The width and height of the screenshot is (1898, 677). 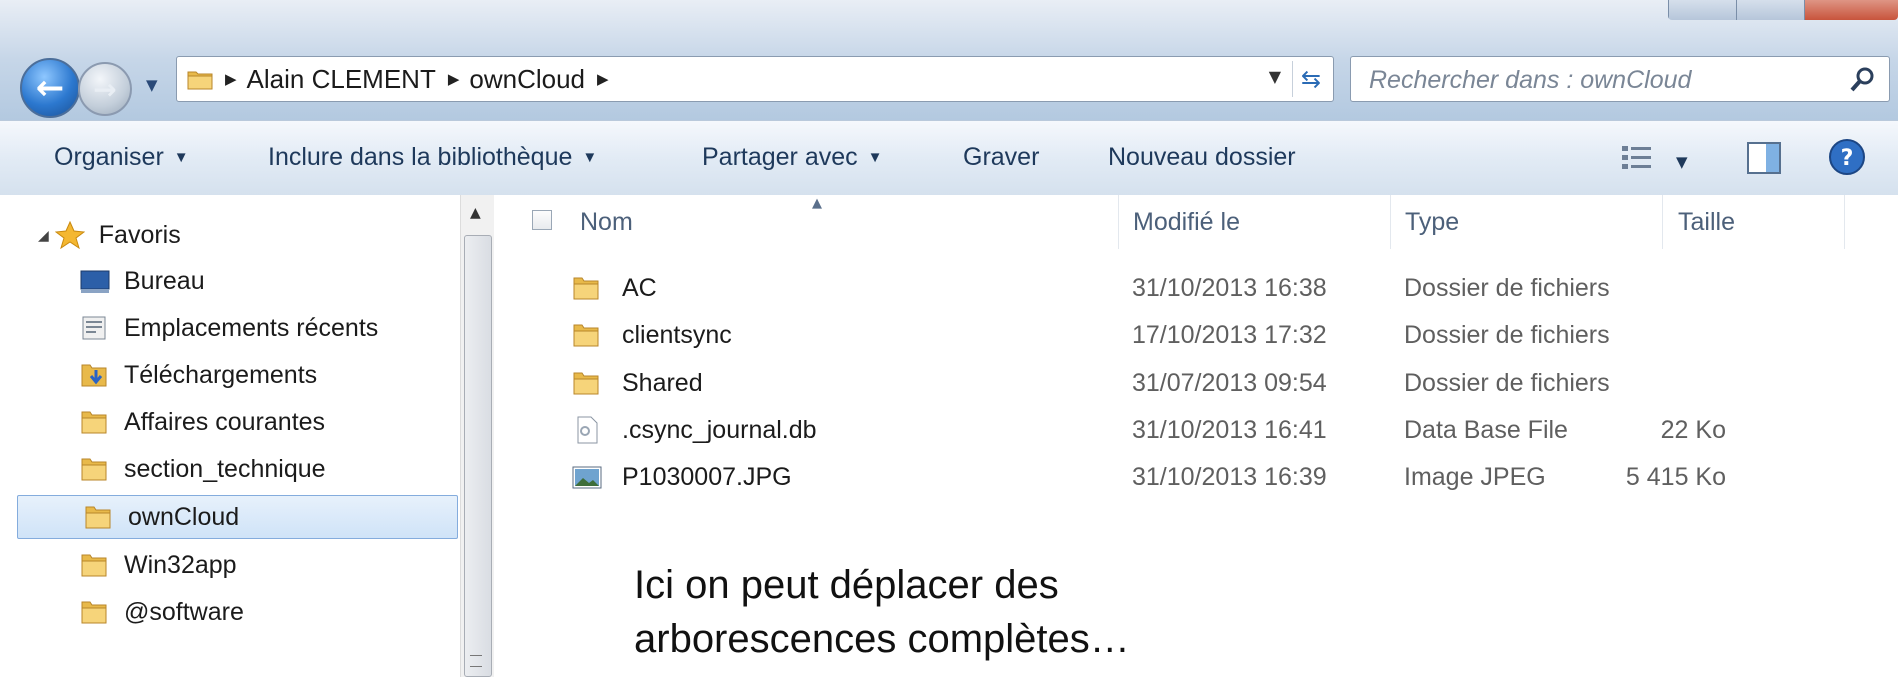 I want to click on caption-line: Ici on peut déplacer des, so click(x=846, y=585).